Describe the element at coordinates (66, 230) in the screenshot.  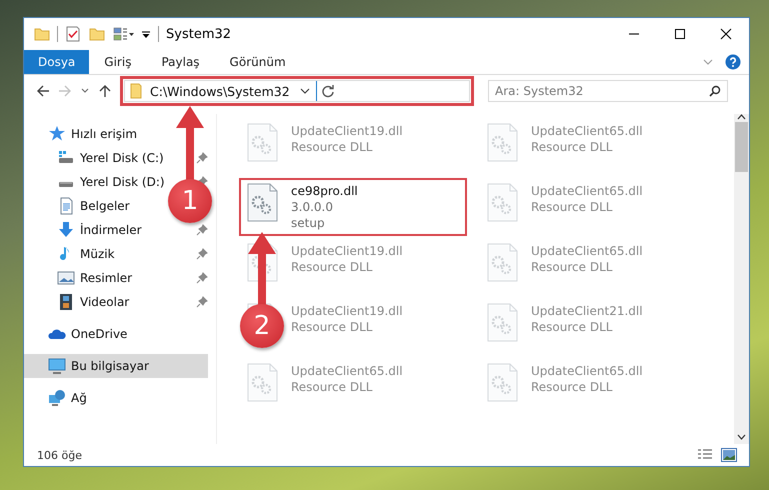
I see `download-arrow-icon` at that location.